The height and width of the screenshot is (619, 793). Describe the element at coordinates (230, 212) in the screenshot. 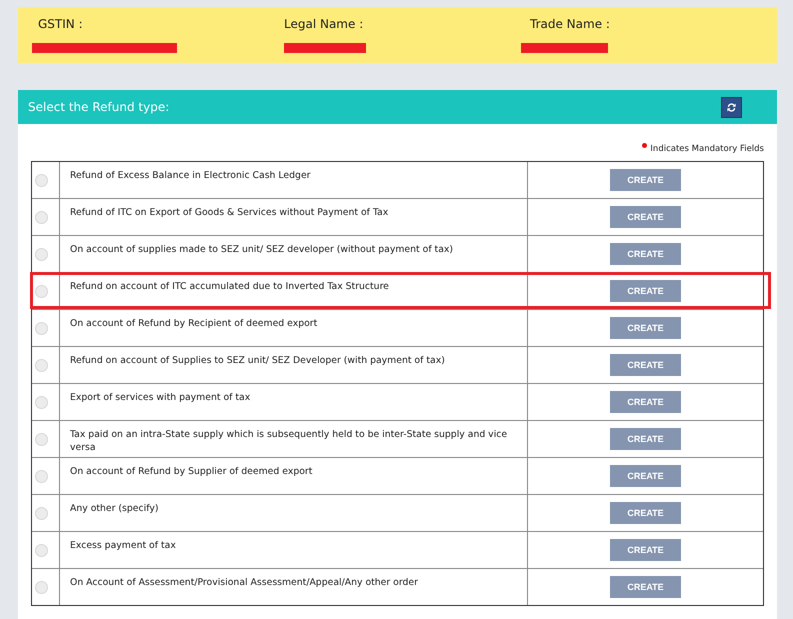

I see `refund-type-label: Refund of ITC on Export of Goods & Services without Payment of Tax` at that location.